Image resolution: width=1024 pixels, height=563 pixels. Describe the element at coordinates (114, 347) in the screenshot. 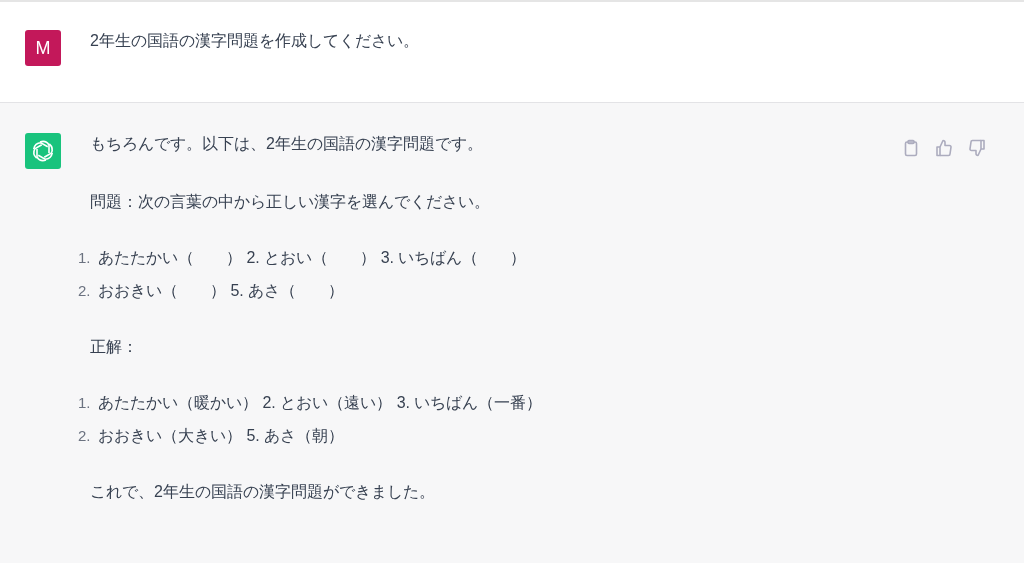

I see `message-text: 正解：` at that location.